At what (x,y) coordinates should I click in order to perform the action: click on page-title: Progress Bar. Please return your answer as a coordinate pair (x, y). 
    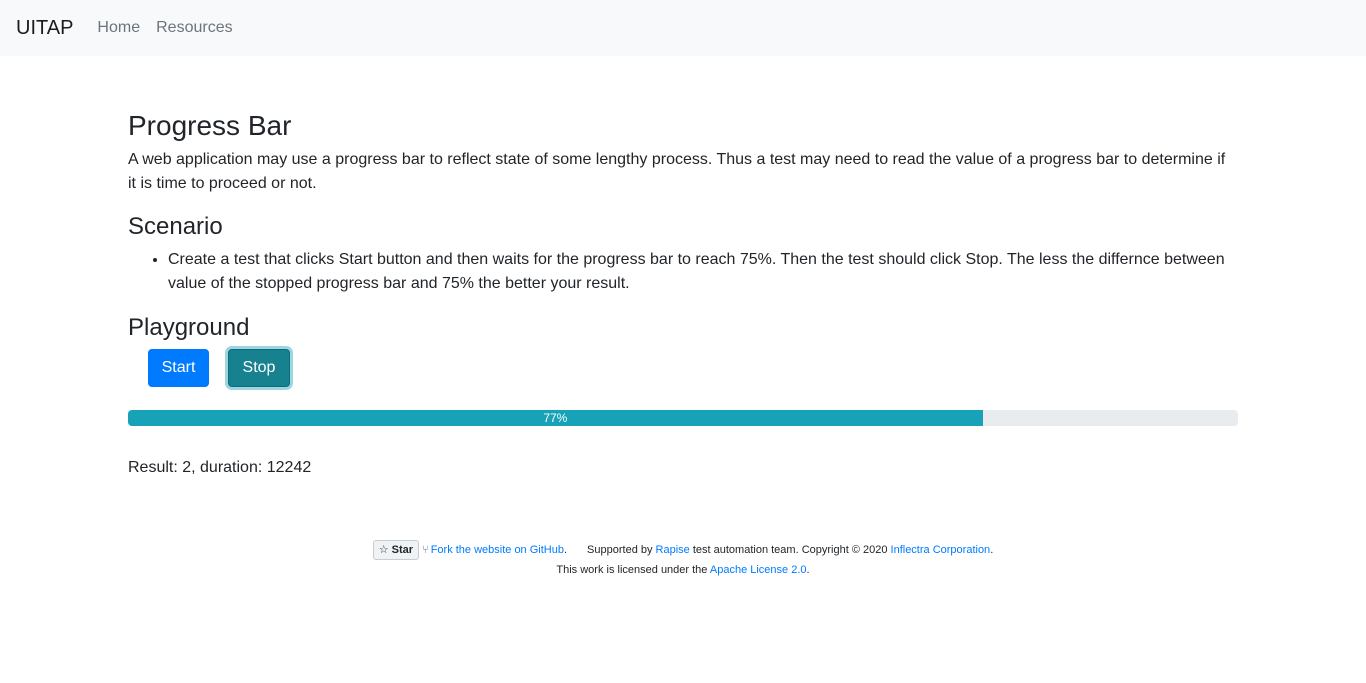
    Looking at the image, I should click on (210, 125).